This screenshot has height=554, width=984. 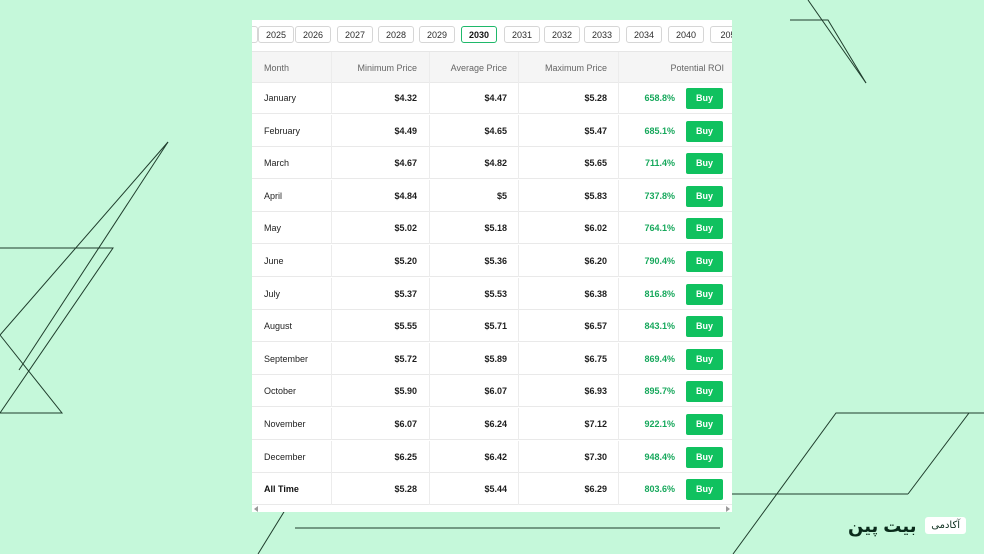 I want to click on cell-avg-price: $5.36, so click(x=473, y=261).